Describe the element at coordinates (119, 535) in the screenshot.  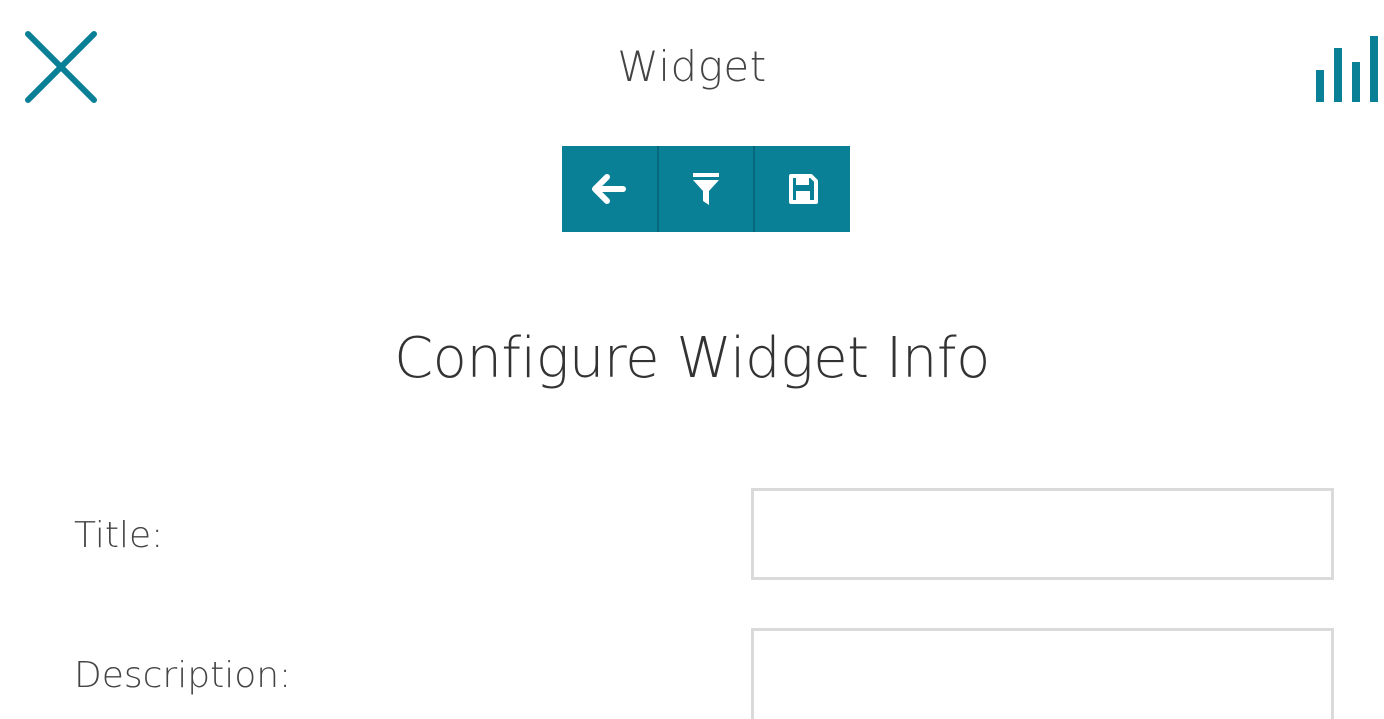
I see `title-label: Title:` at that location.